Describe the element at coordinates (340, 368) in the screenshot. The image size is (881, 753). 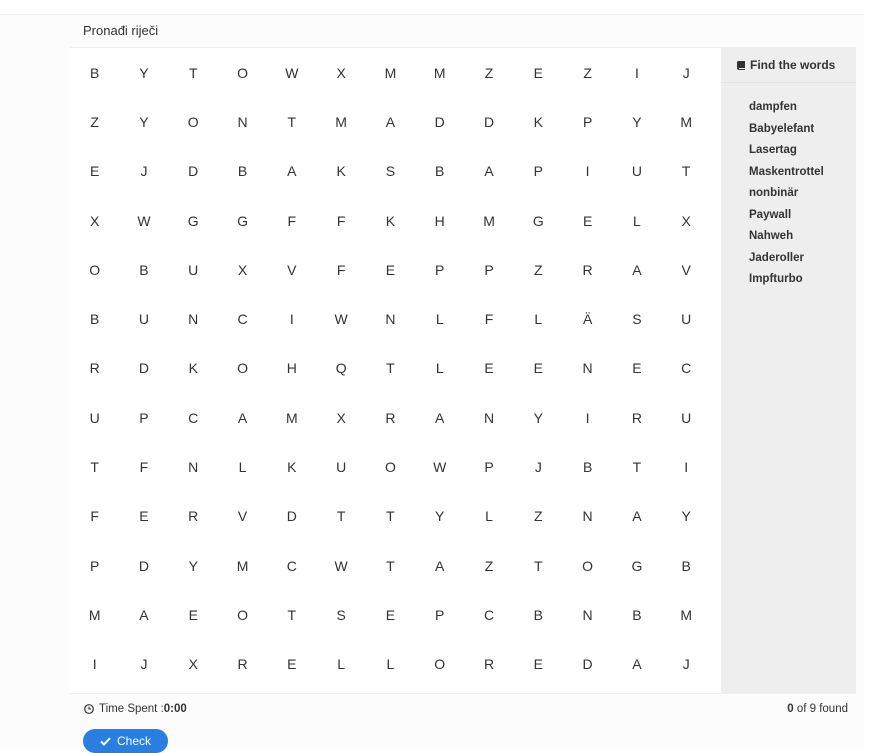
I see `grid-cell: Q` at that location.